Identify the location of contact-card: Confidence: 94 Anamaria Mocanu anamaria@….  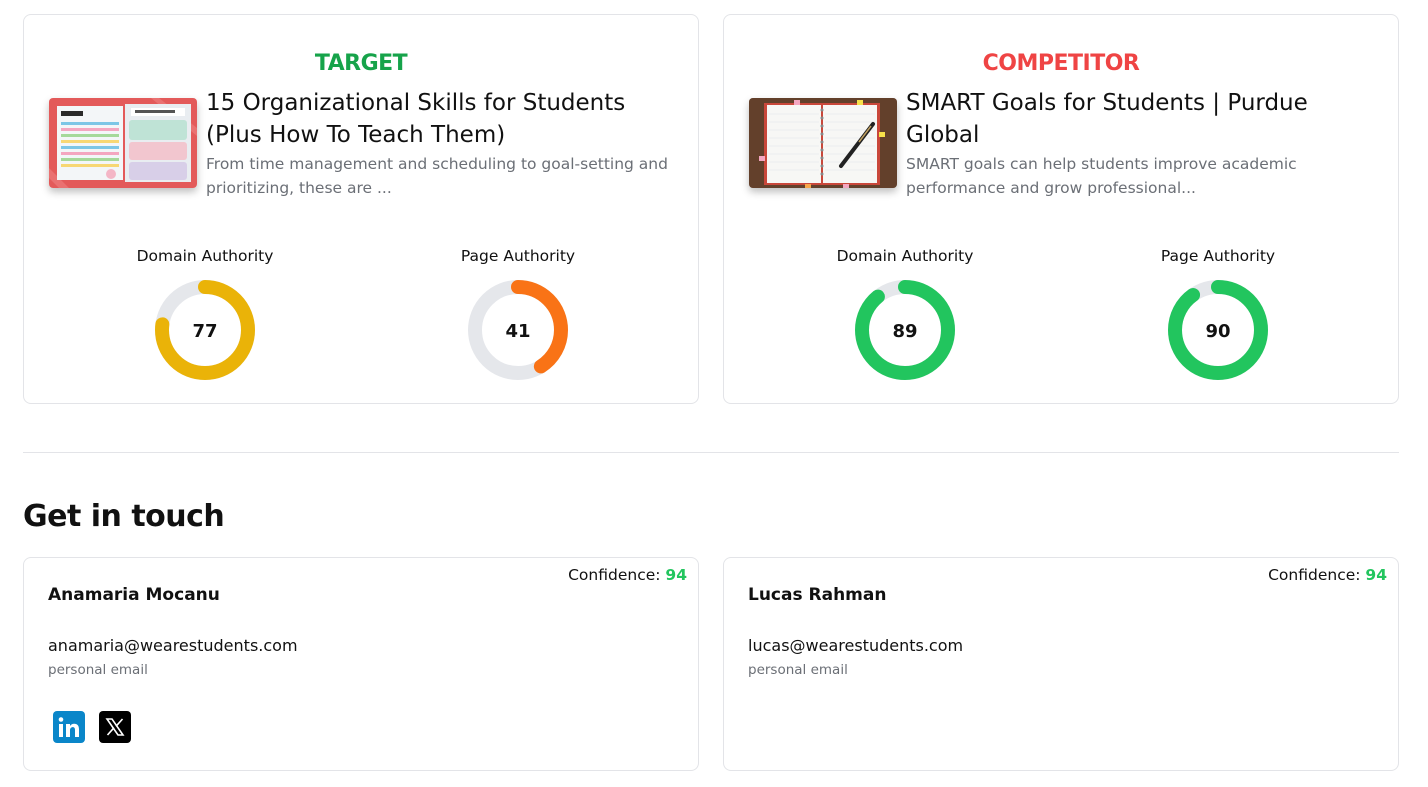
(361, 664).